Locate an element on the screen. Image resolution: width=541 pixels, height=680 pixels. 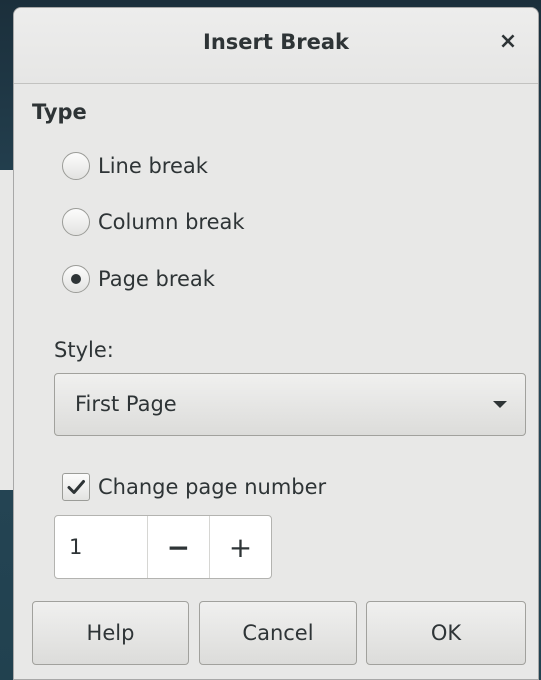
ok-button: OK is located at coordinates (446, 633).